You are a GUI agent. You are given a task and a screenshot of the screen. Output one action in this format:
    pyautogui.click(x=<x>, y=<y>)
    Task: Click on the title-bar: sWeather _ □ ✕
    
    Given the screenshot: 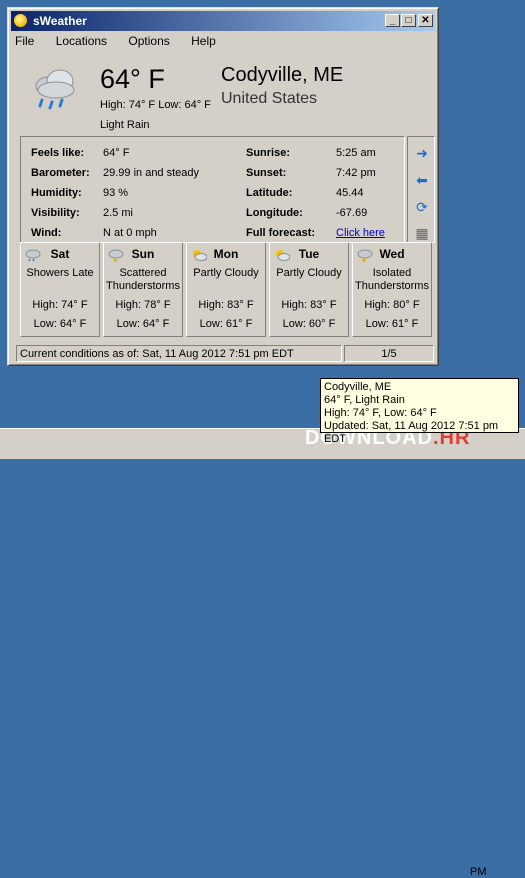 What is the action you would take?
    pyautogui.click(x=223, y=21)
    